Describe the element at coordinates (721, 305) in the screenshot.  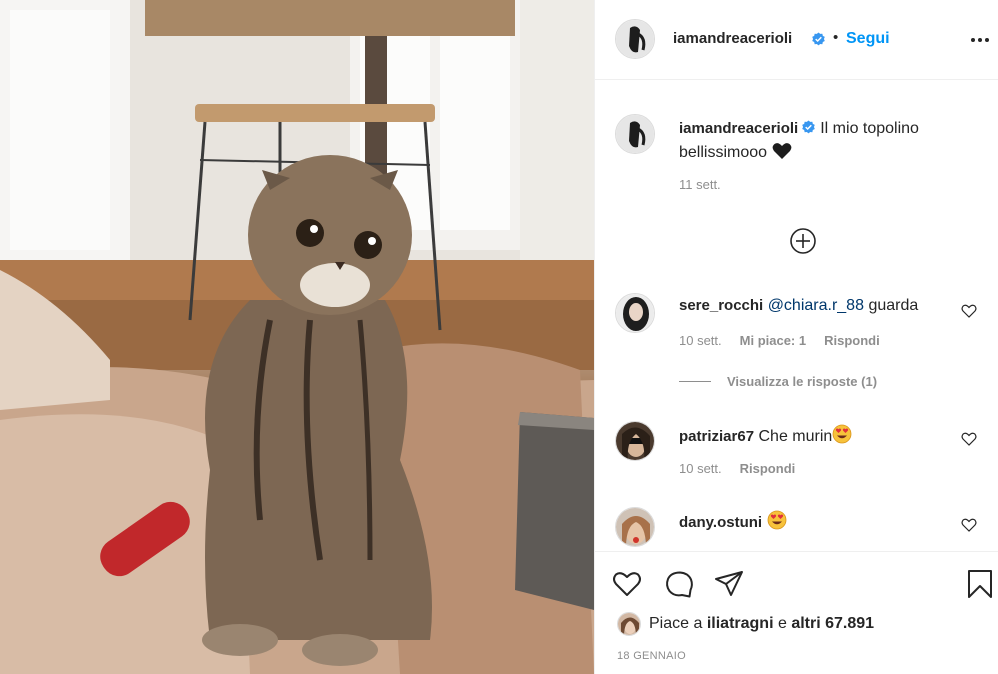
I see `comment-username: sere_rocchi` at that location.